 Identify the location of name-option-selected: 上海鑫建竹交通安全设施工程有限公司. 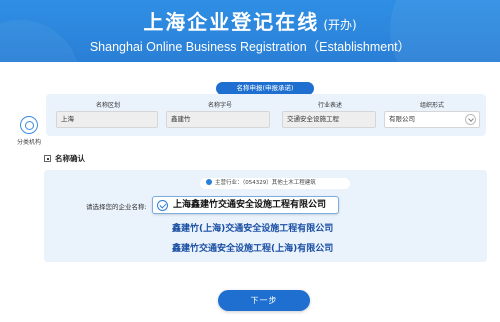
(245, 205).